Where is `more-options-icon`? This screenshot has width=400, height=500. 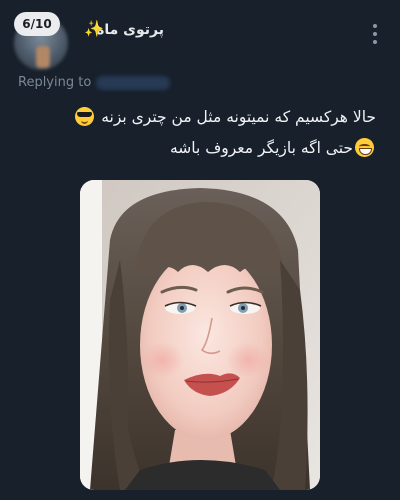 more-options-icon is located at coordinates (375, 34).